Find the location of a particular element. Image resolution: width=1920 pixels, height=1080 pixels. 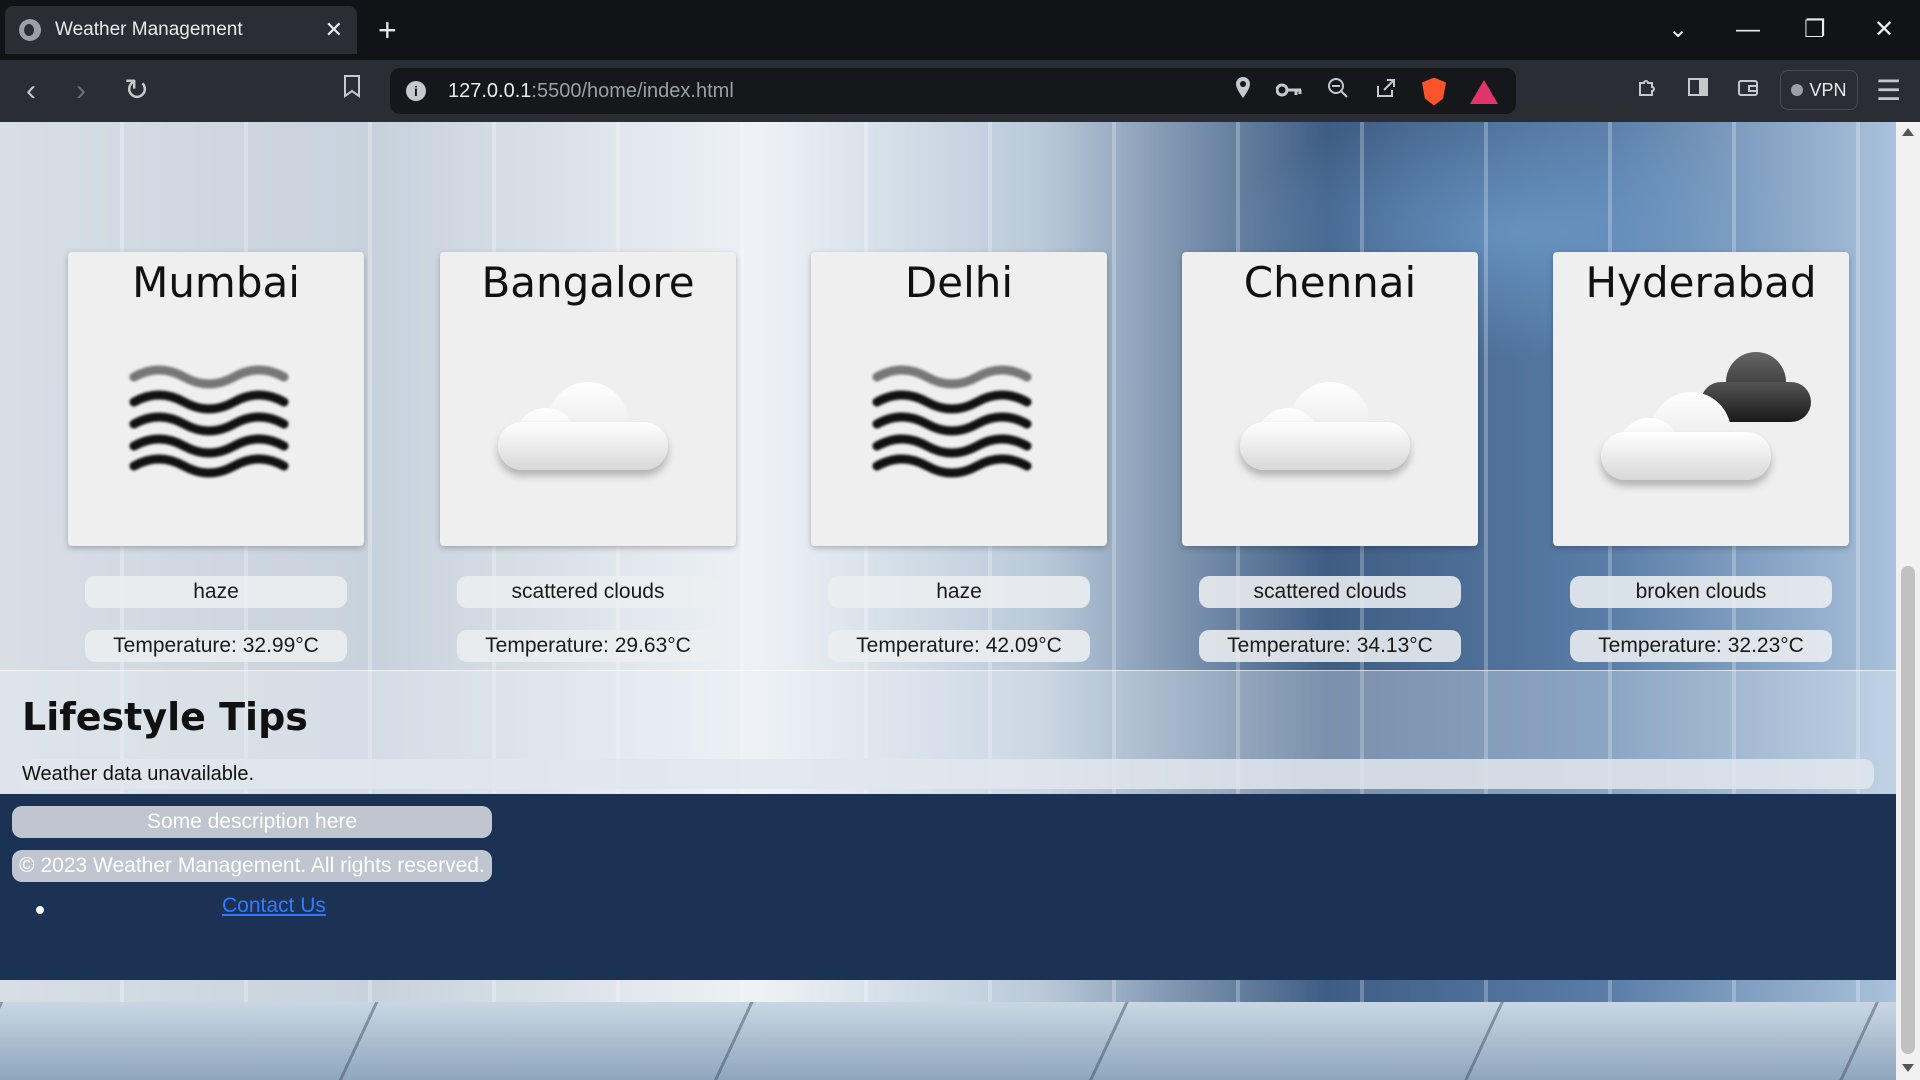

location-icon is located at coordinates (1243, 91).